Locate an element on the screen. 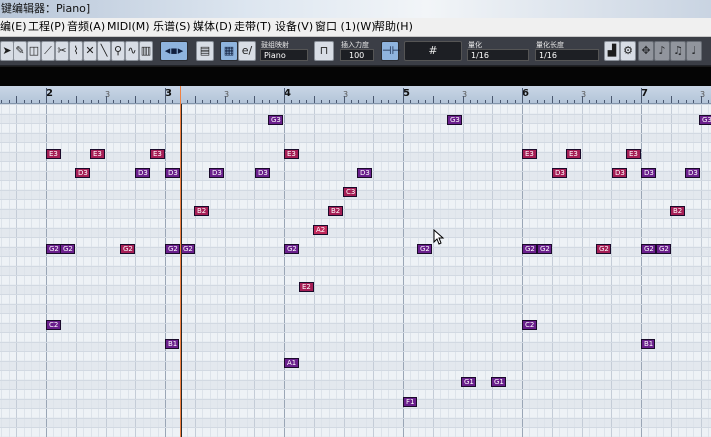 The image size is (711, 437). menu-help: 帮助(H) is located at coordinates (393, 27).